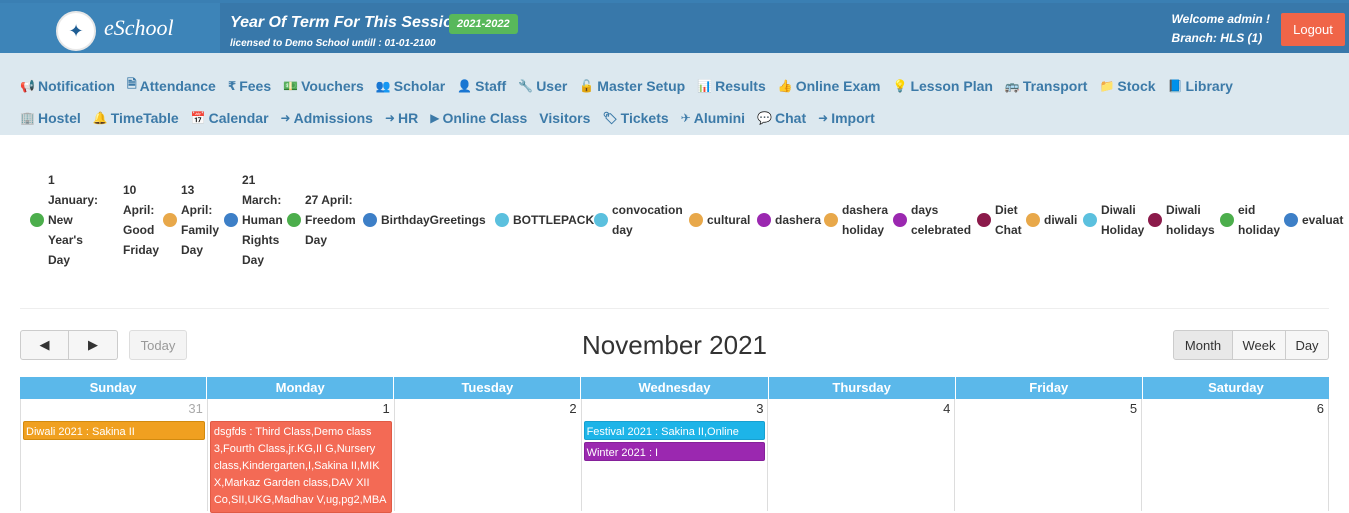 The width and height of the screenshot is (1349, 513). Describe the element at coordinates (552, 85) in the screenshot. I see `nav-item-label: User` at that location.